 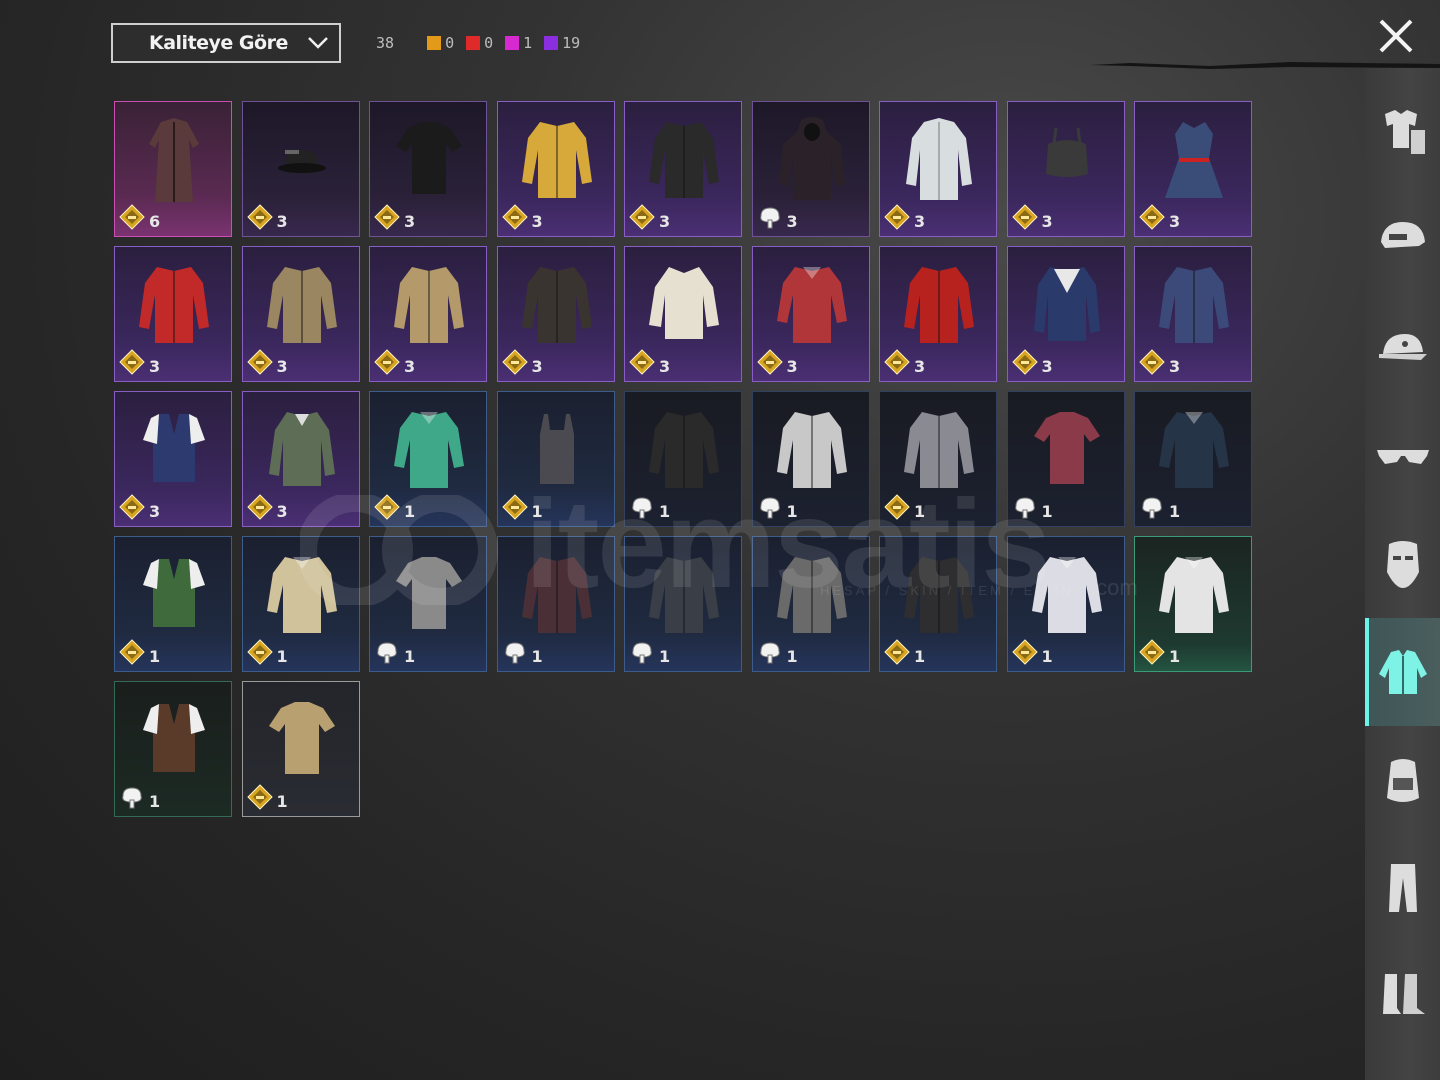 I want to click on cap-icon, so click(x=1402, y=347).